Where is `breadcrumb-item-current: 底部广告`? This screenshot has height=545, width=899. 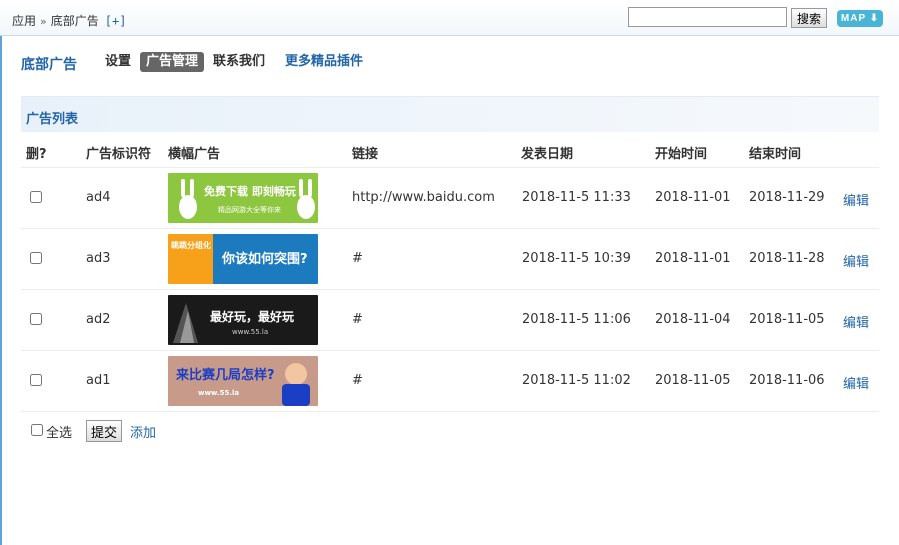 breadcrumb-item-current: 底部广告 is located at coordinates (74, 21).